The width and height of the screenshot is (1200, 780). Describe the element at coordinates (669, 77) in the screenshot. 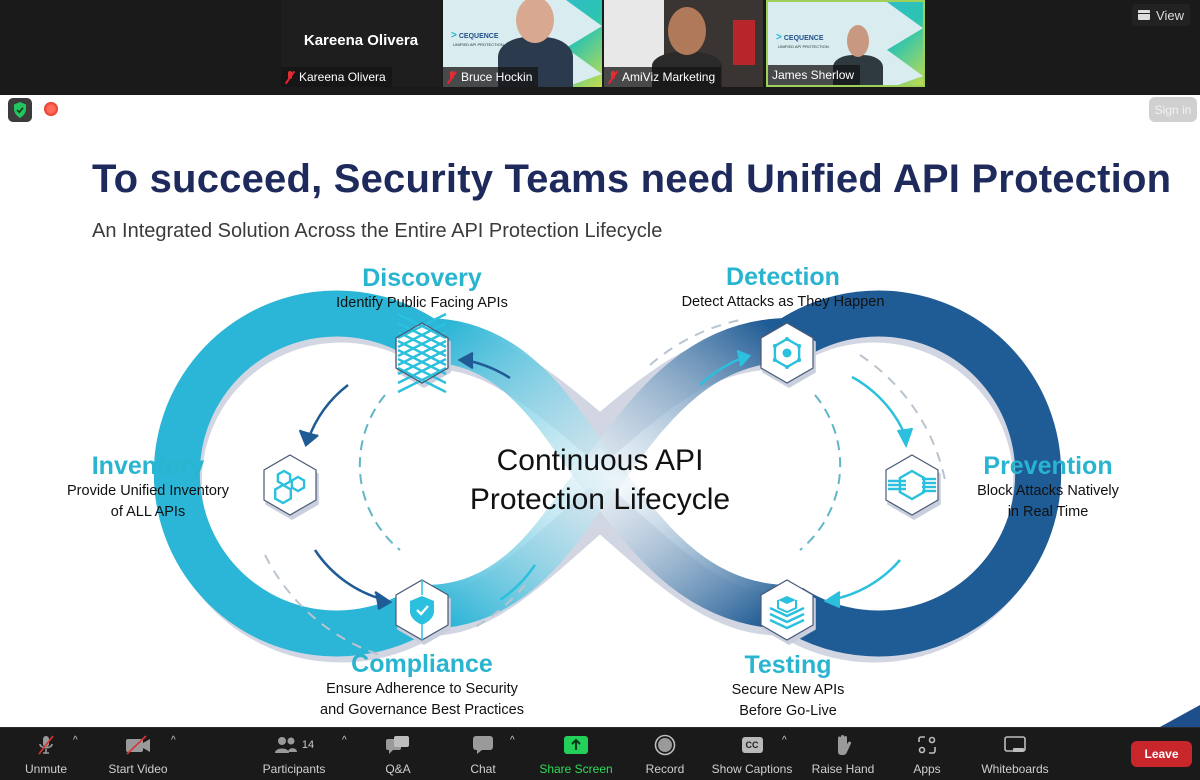

I see `participant-name: AmiViz Marketing` at that location.